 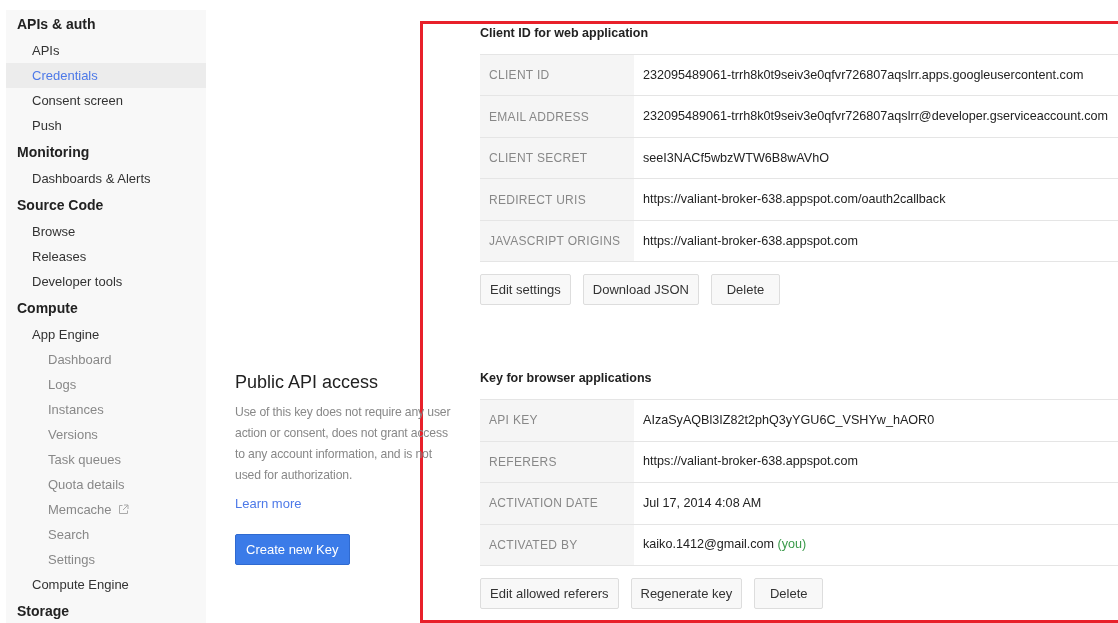 What do you see at coordinates (106, 281) in the screenshot?
I see `sidebar-item: Developer tools` at bounding box center [106, 281].